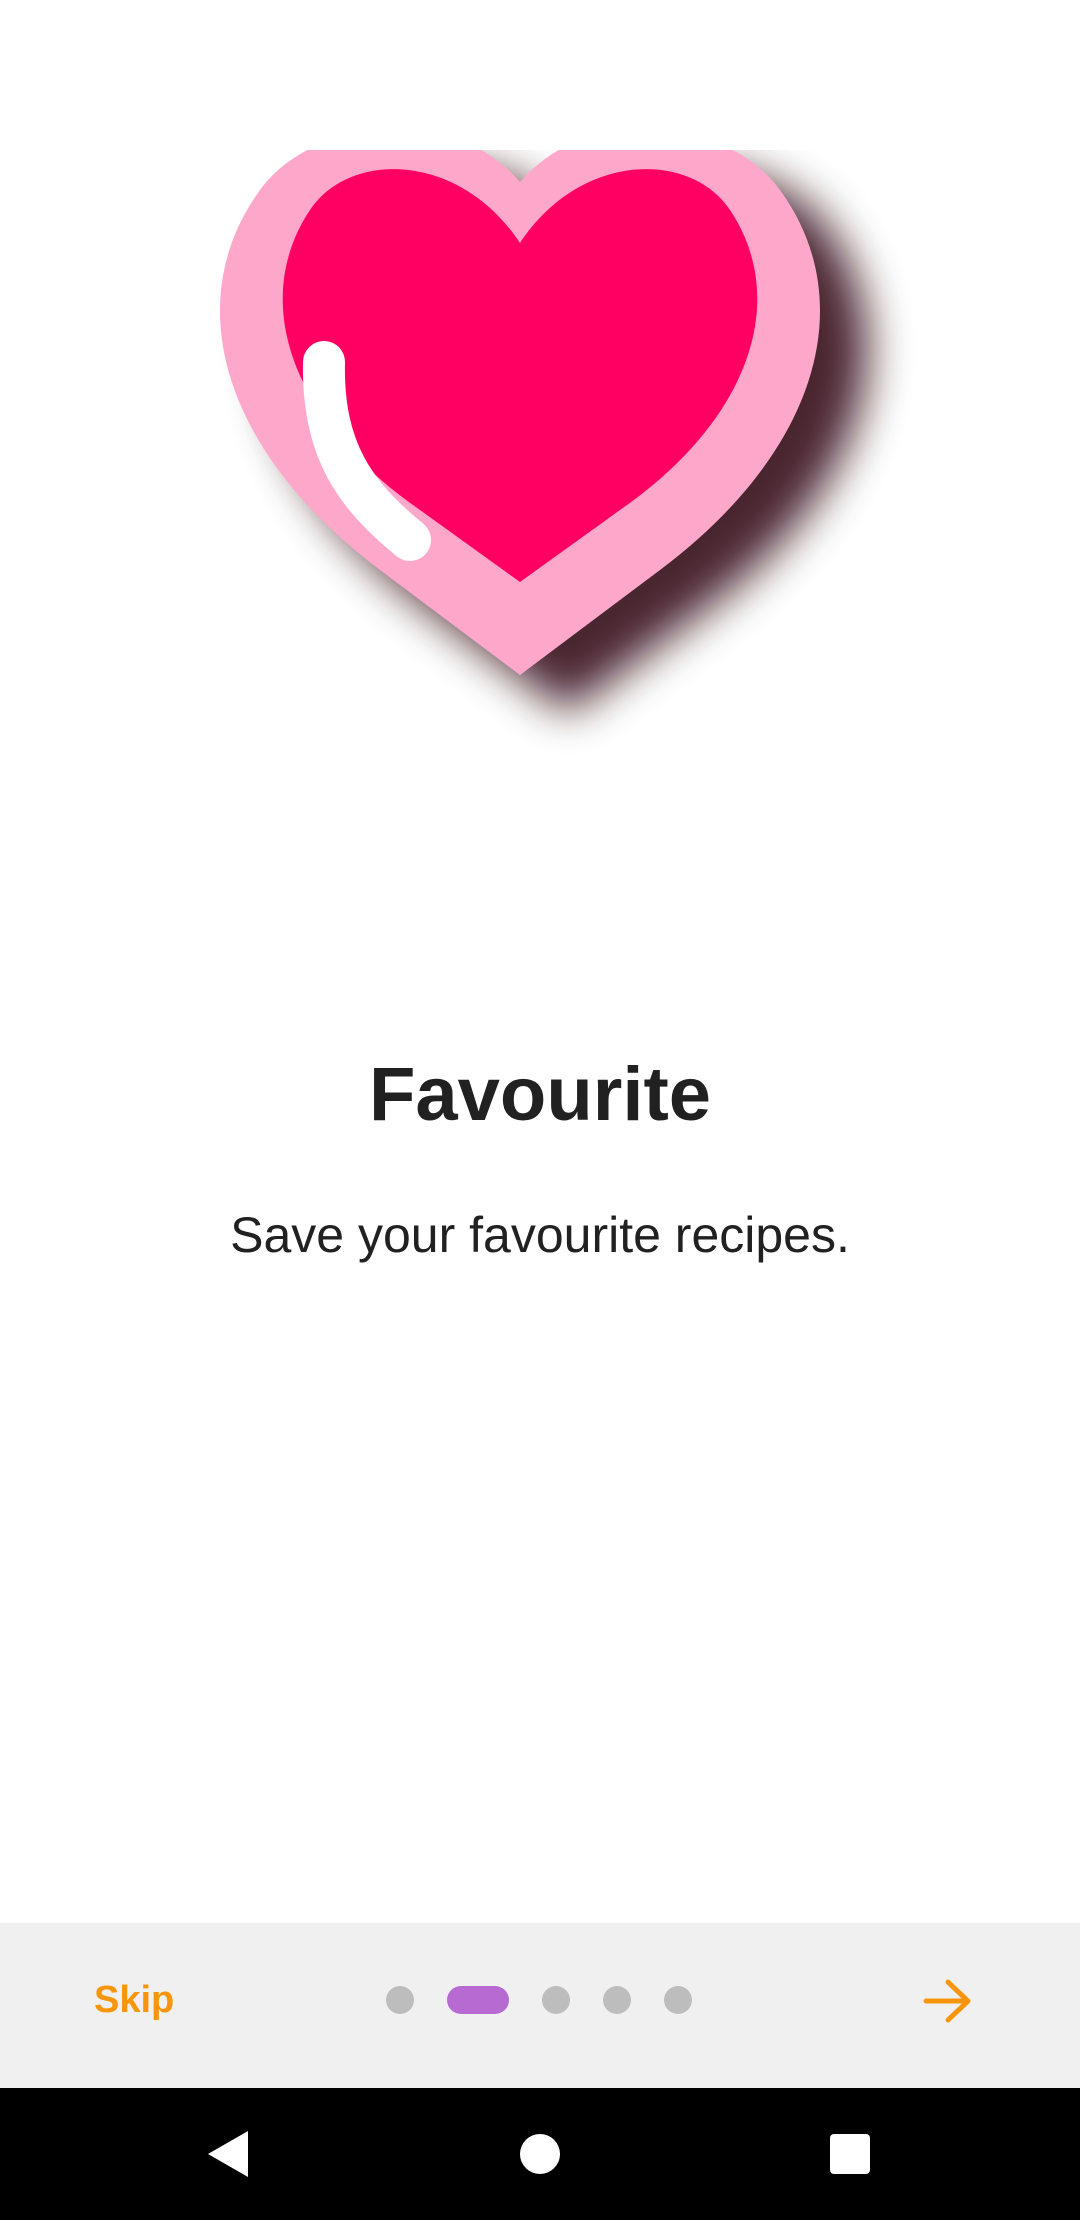 The height and width of the screenshot is (2220, 1080). I want to click on arrow-right-icon, so click(947, 2001).